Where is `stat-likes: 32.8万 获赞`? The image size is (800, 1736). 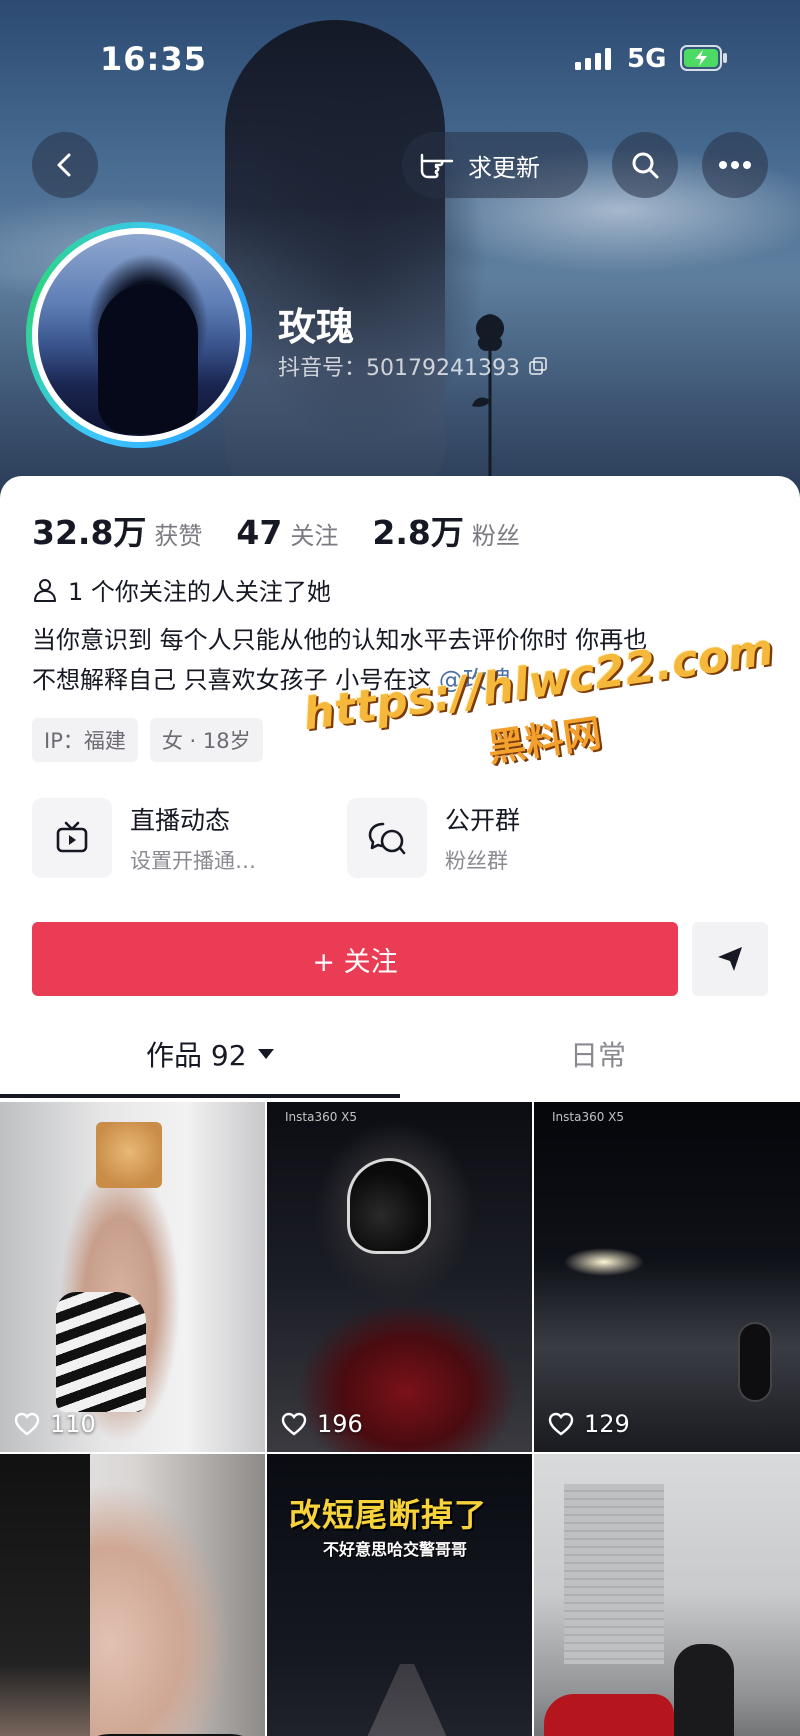
stat-likes: 32.8万 获赞 is located at coordinates (117, 530).